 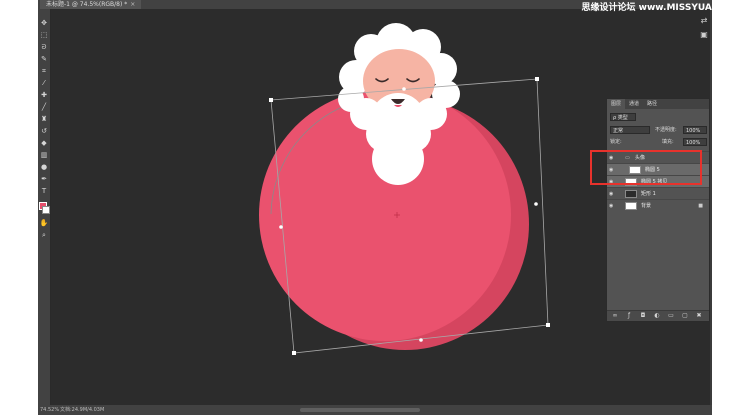 What do you see at coordinates (44, 191) in the screenshot?
I see `text-icon: T` at bounding box center [44, 191].